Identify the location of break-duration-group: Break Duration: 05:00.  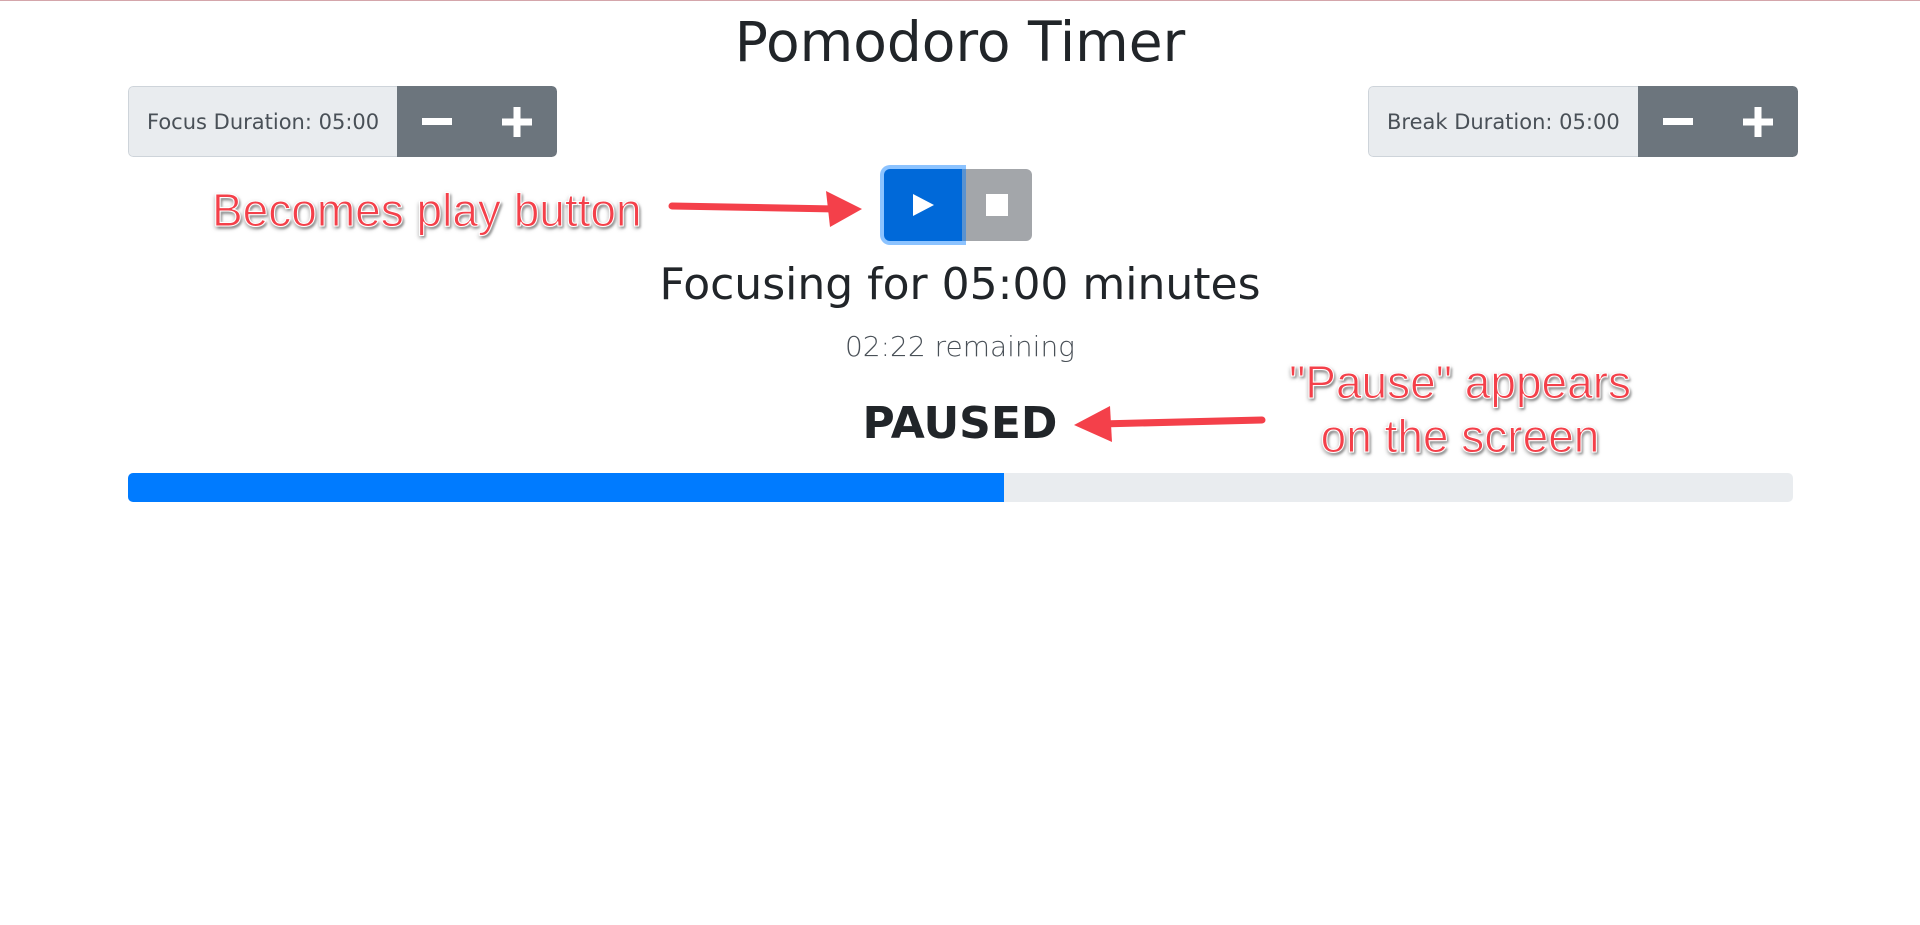
(1583, 121).